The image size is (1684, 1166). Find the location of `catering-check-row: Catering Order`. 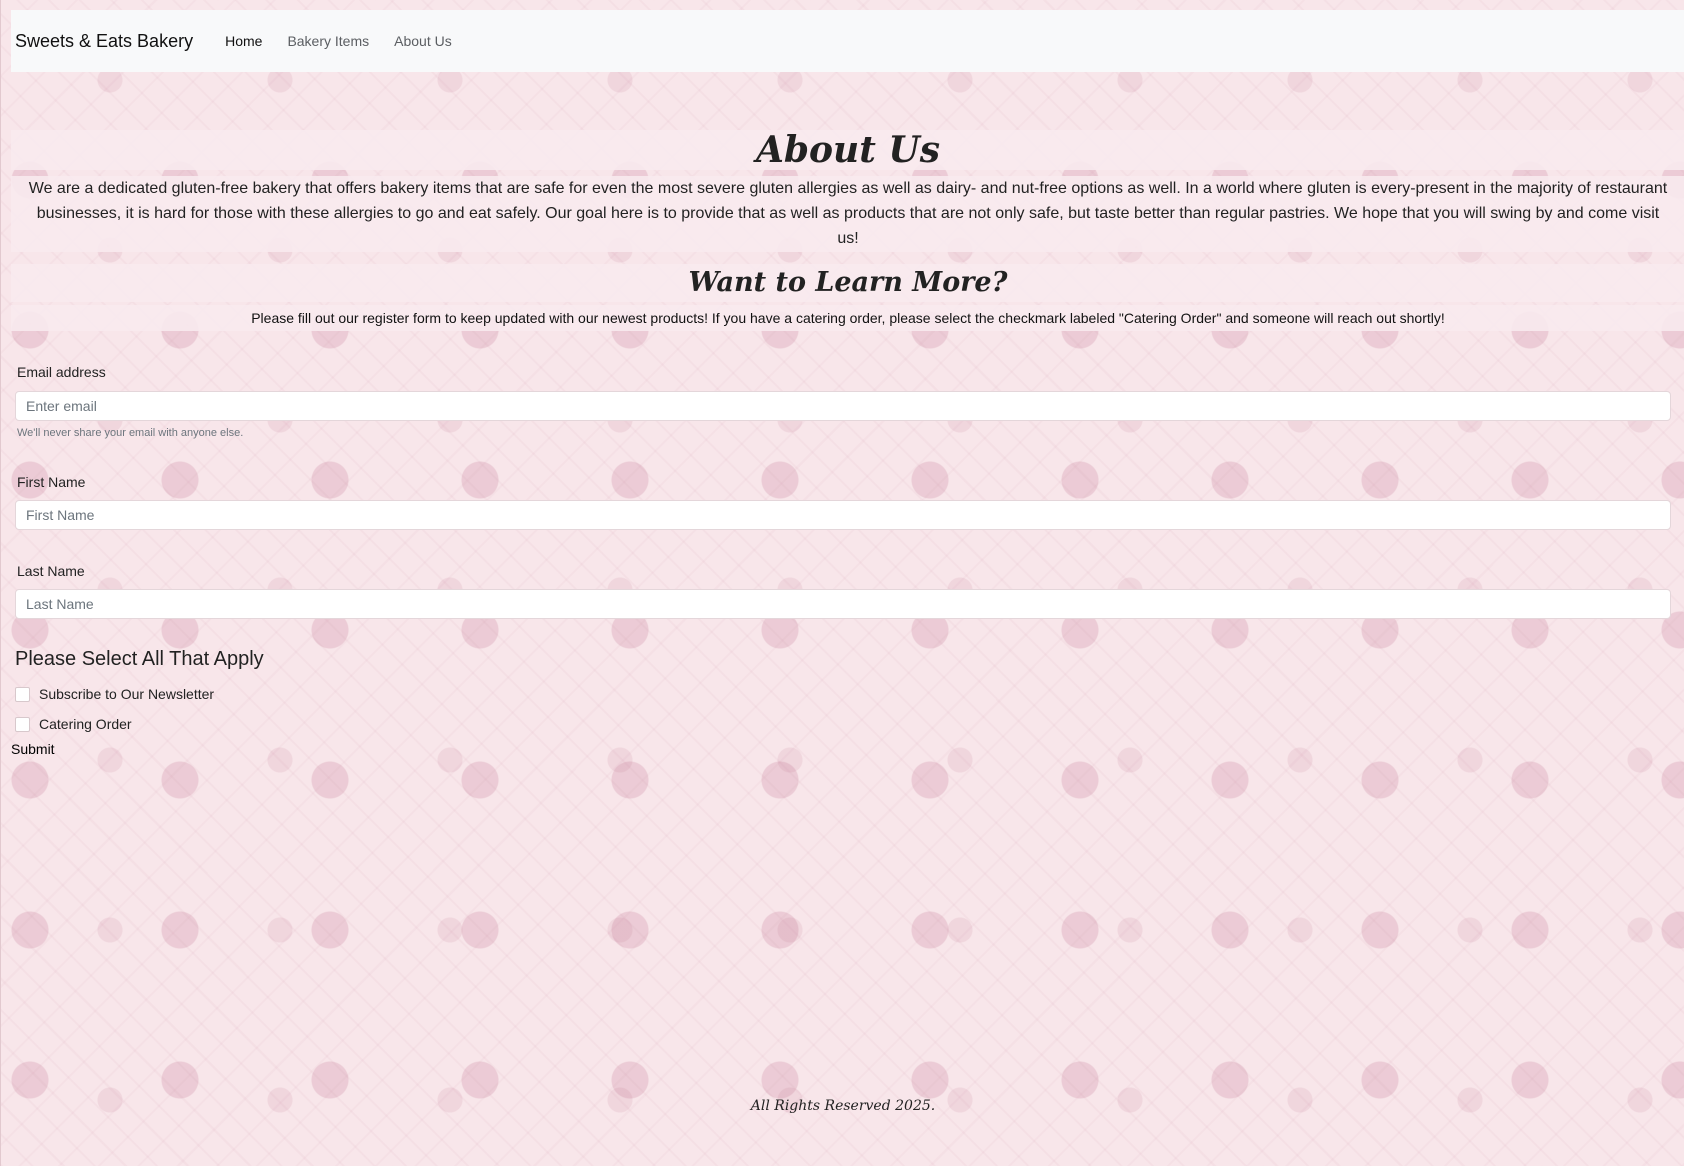

catering-check-row: Catering Order is located at coordinates (73, 724).